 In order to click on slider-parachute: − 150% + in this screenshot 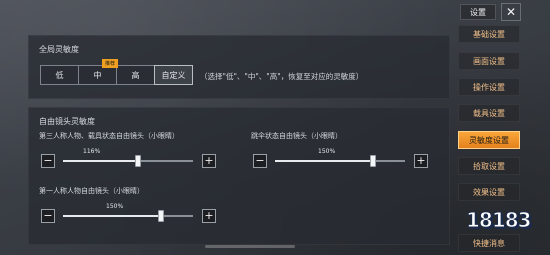, I will do `click(340, 161)`.